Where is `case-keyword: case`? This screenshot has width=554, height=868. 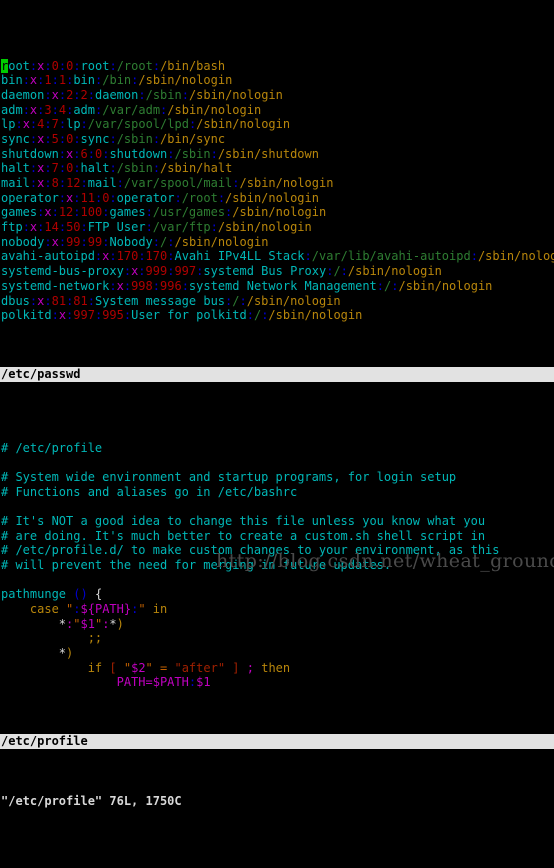
case-keyword: case is located at coordinates (44, 609).